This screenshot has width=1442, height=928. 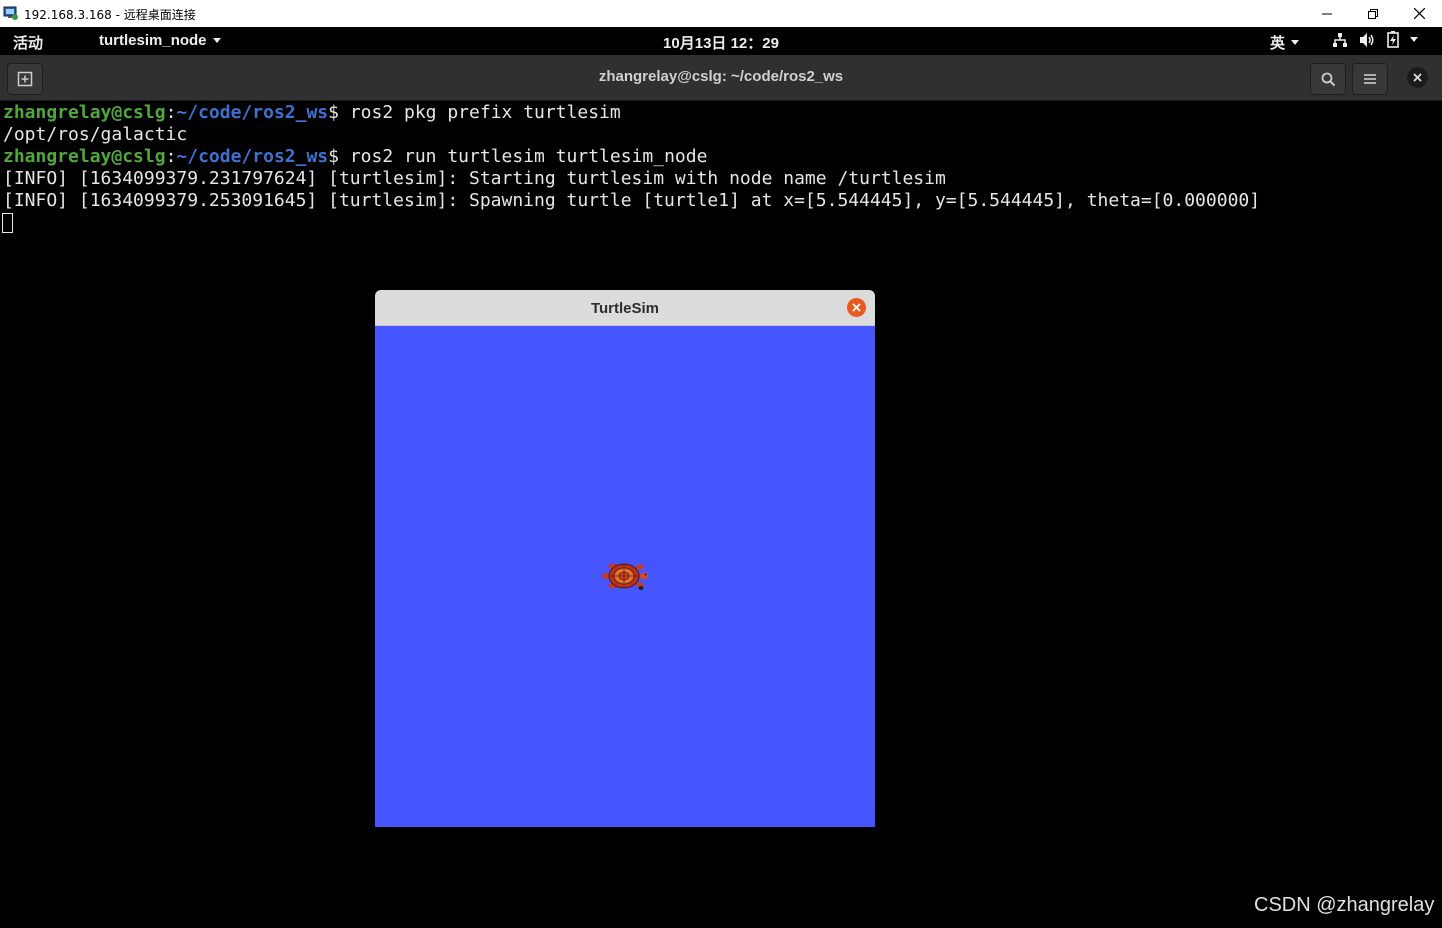 I want to click on terminal-cursor, so click(x=7, y=223).